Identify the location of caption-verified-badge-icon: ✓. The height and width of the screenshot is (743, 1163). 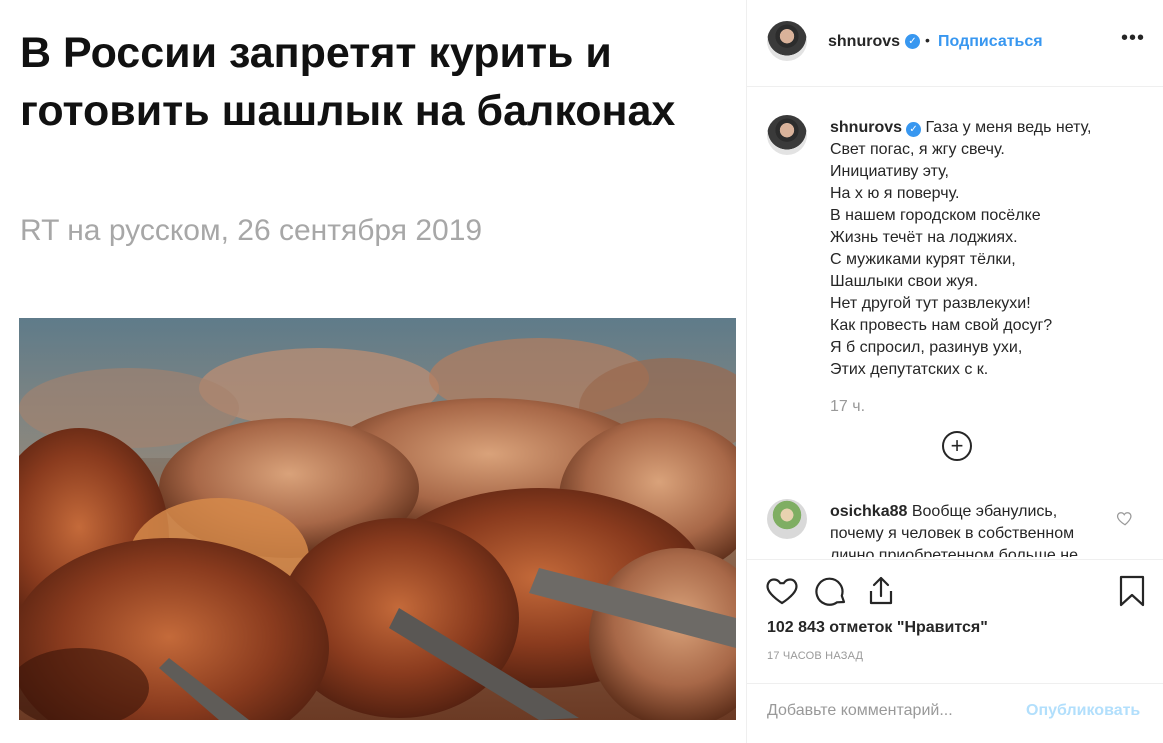
(914, 129).